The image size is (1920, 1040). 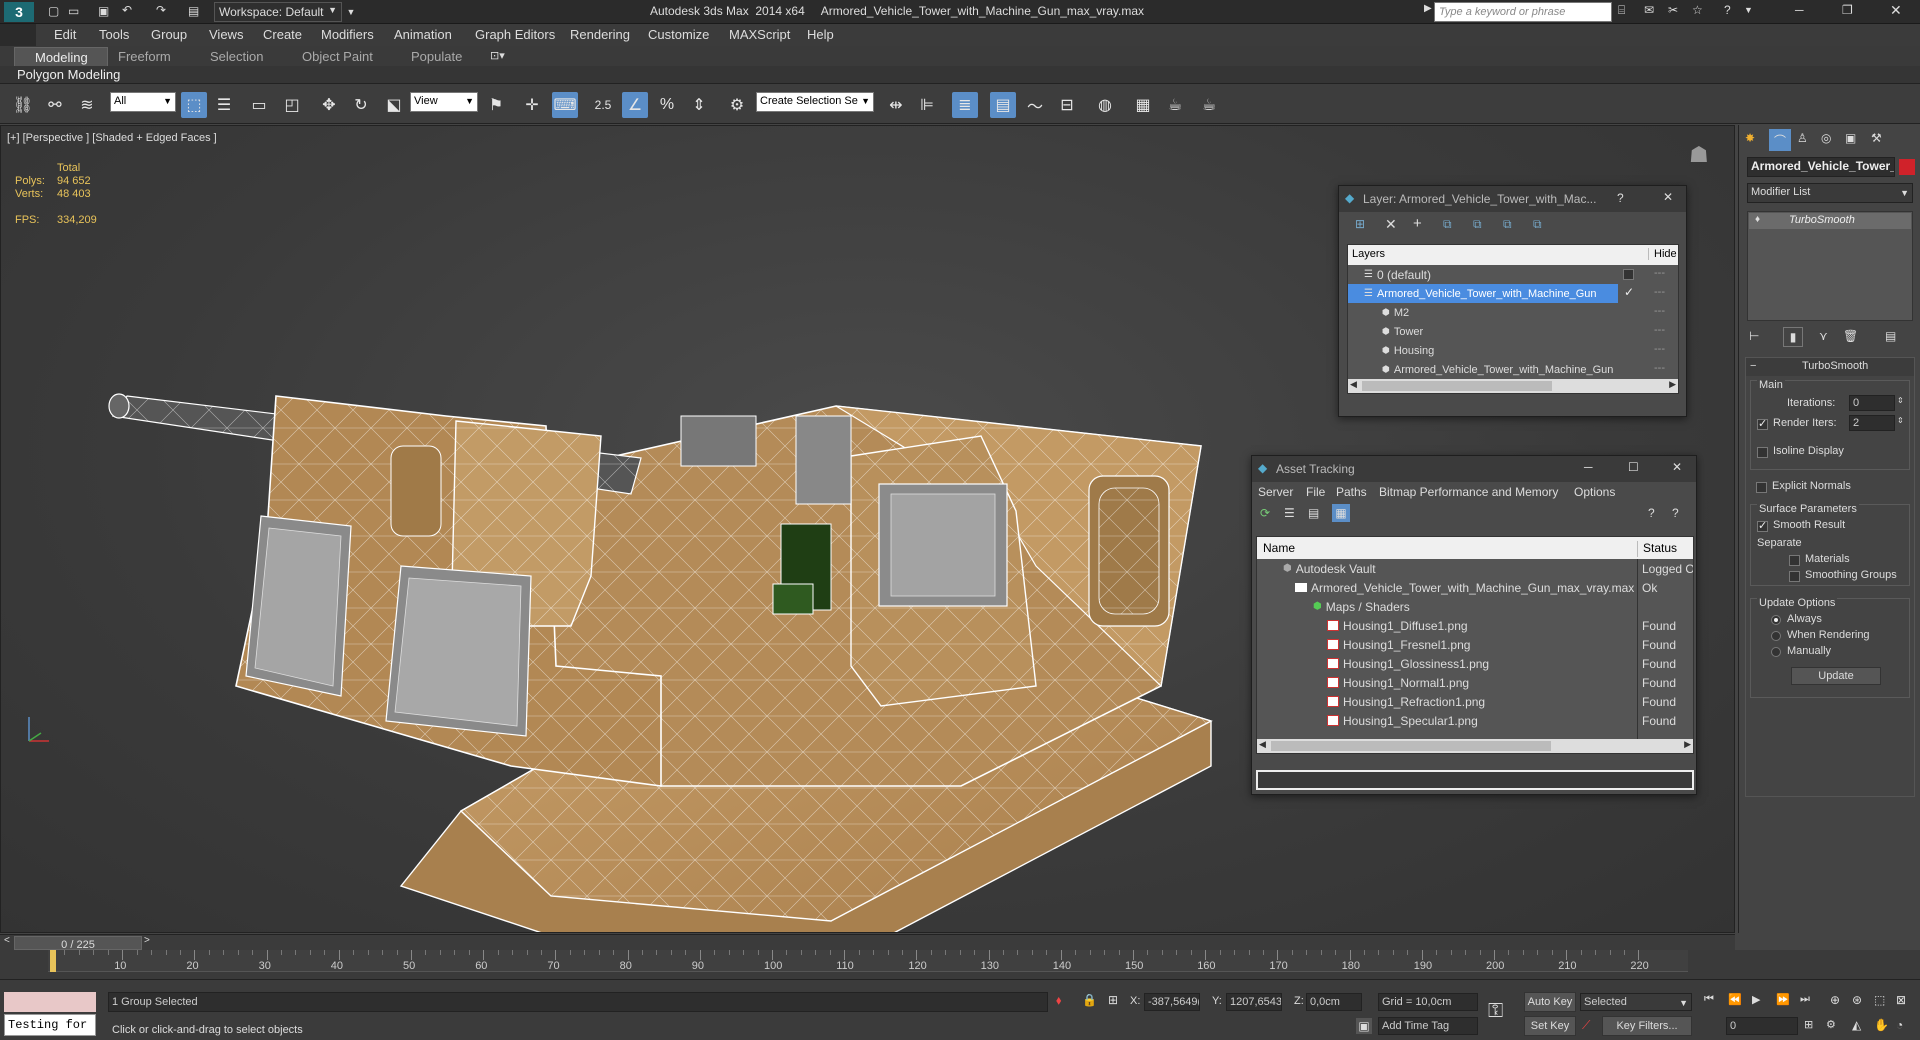 What do you see at coordinates (1850, 138) in the screenshot?
I see `display-tab-icon: ▣` at bounding box center [1850, 138].